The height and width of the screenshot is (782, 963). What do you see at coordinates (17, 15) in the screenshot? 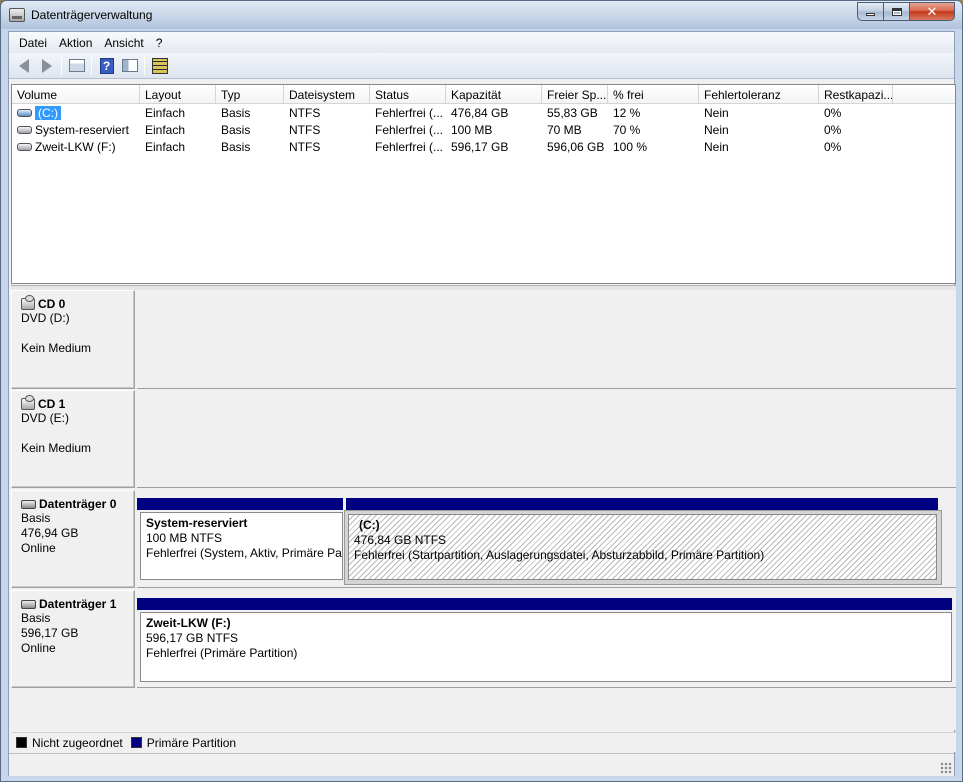
I see `disk-management-icon` at bounding box center [17, 15].